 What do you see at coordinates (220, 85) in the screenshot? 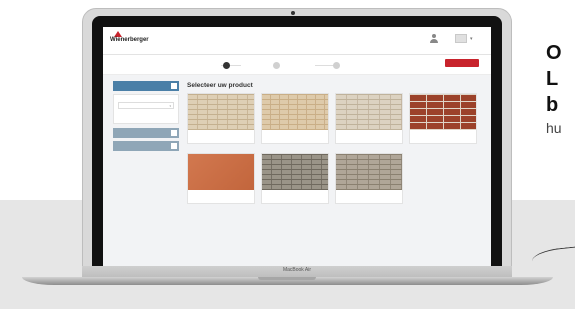
I see `page-title: Selecteer uw product` at bounding box center [220, 85].